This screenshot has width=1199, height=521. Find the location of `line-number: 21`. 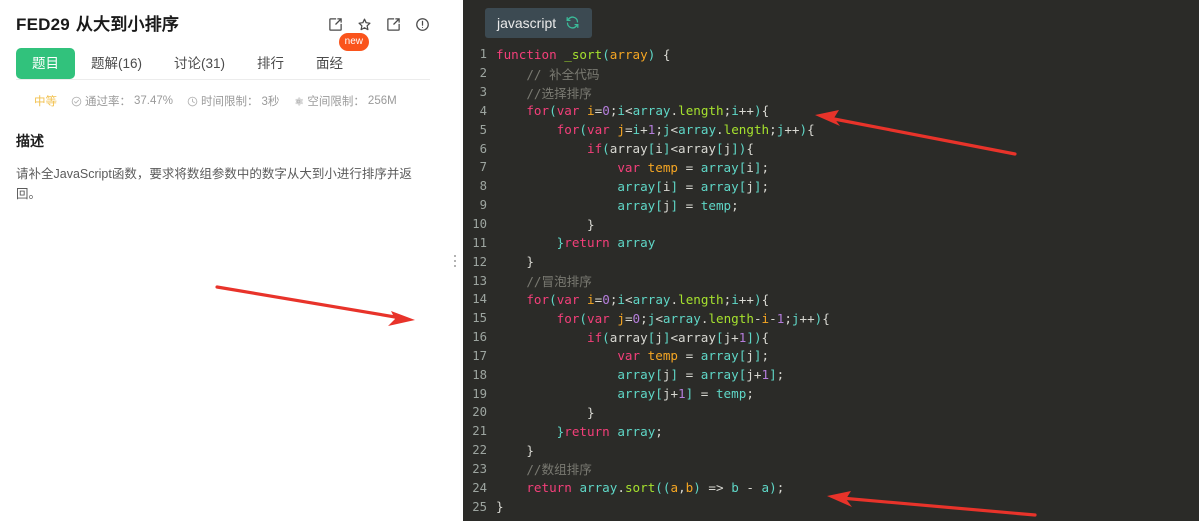

line-number: 21 is located at coordinates (479, 431).